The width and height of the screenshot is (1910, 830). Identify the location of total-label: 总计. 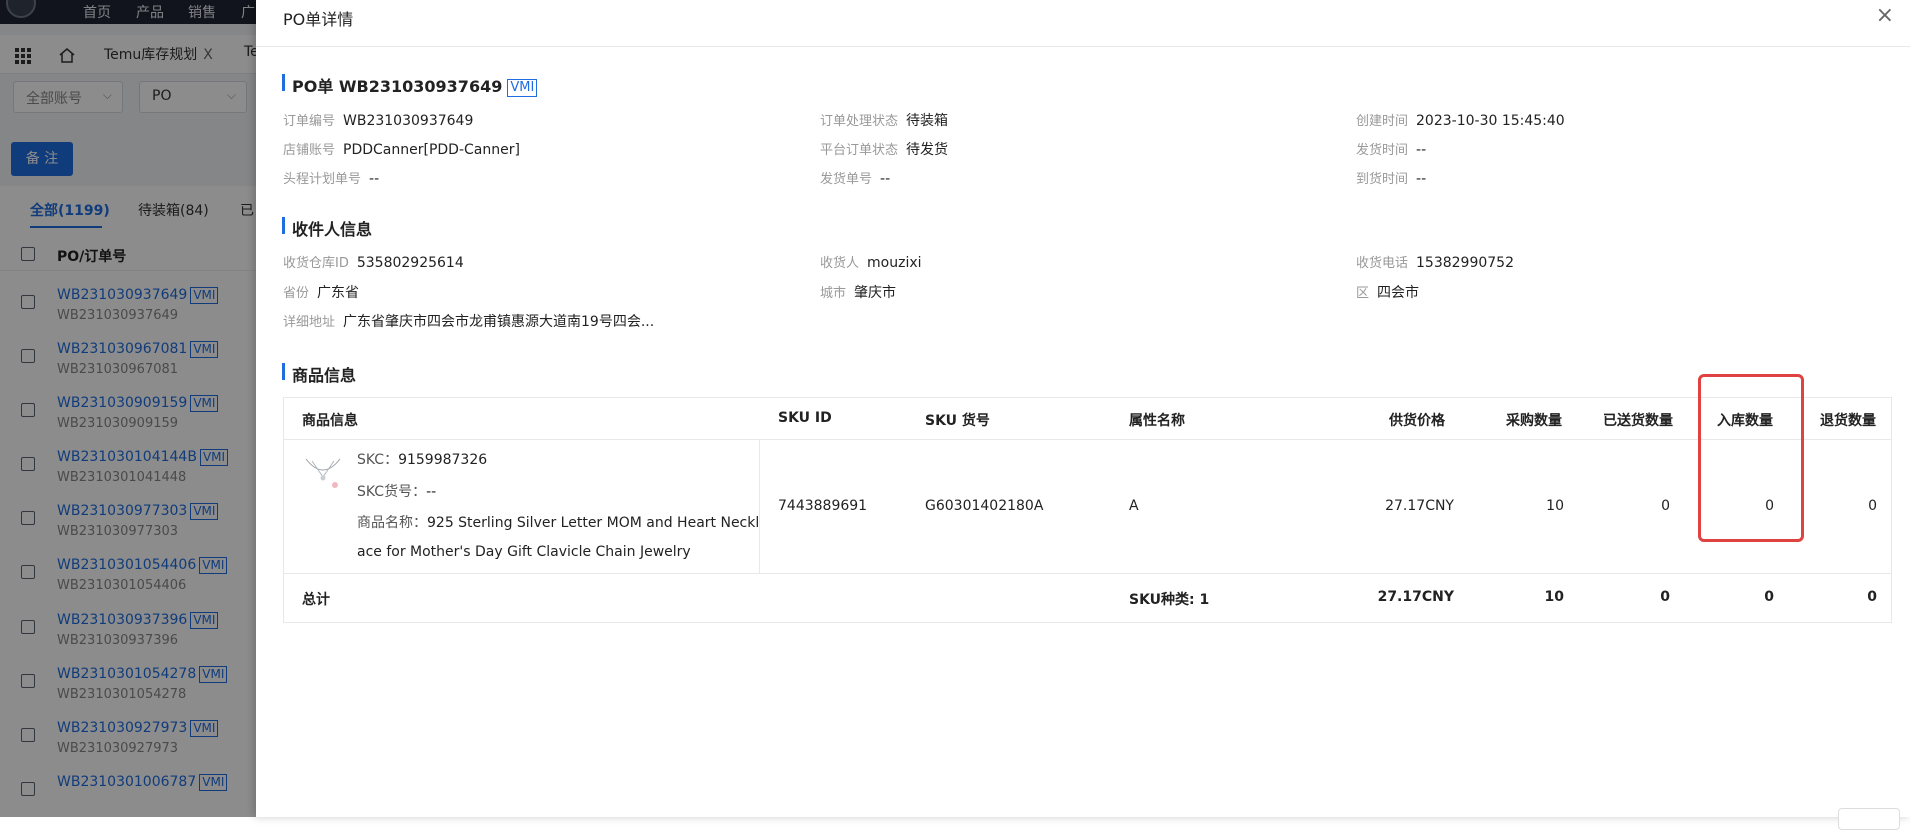
(316, 600).